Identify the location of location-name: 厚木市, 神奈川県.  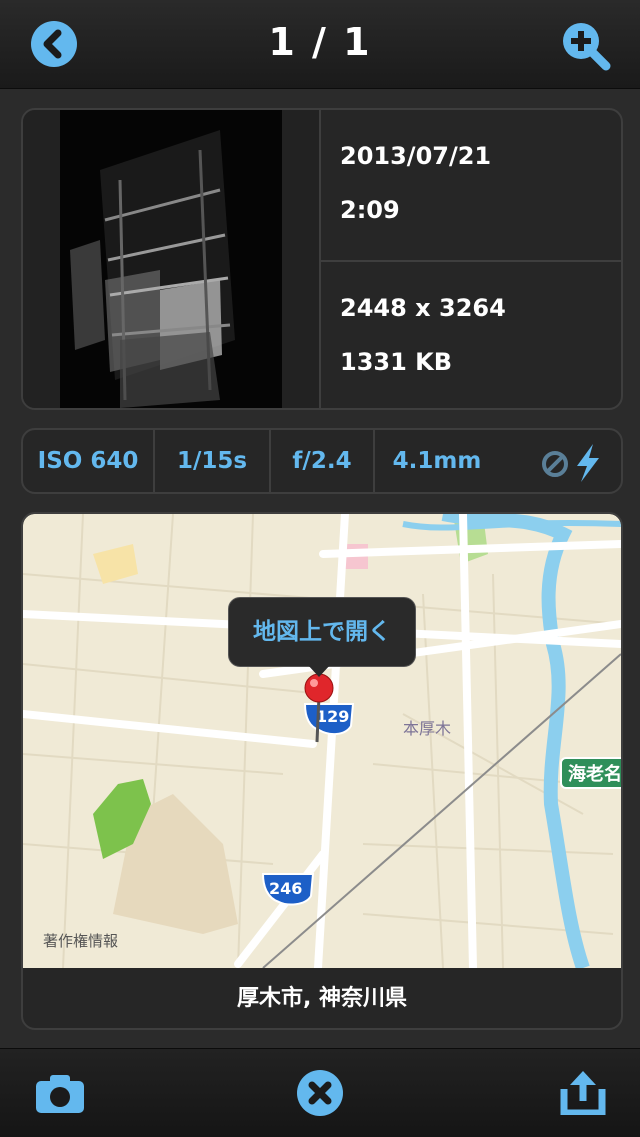
(322, 998).